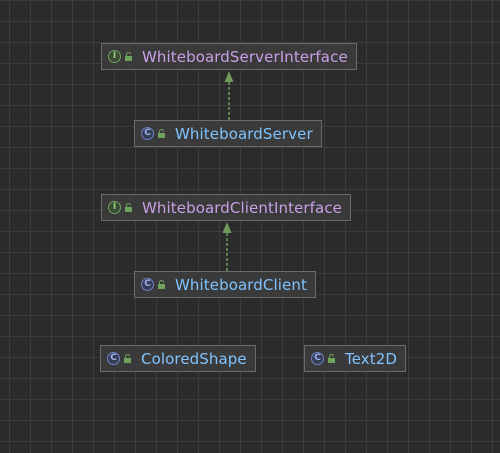  What do you see at coordinates (241, 284) in the screenshot?
I see `node-label: WhiteboardClient` at bounding box center [241, 284].